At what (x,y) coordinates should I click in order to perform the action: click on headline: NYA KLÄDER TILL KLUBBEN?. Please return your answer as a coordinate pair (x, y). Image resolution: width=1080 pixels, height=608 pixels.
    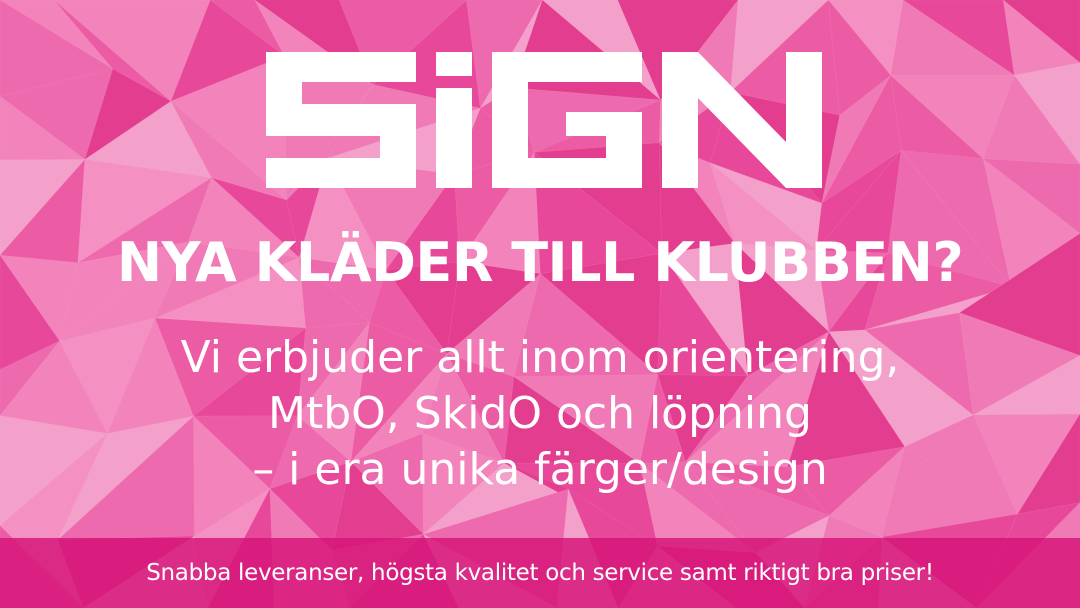
    Looking at the image, I should click on (540, 262).